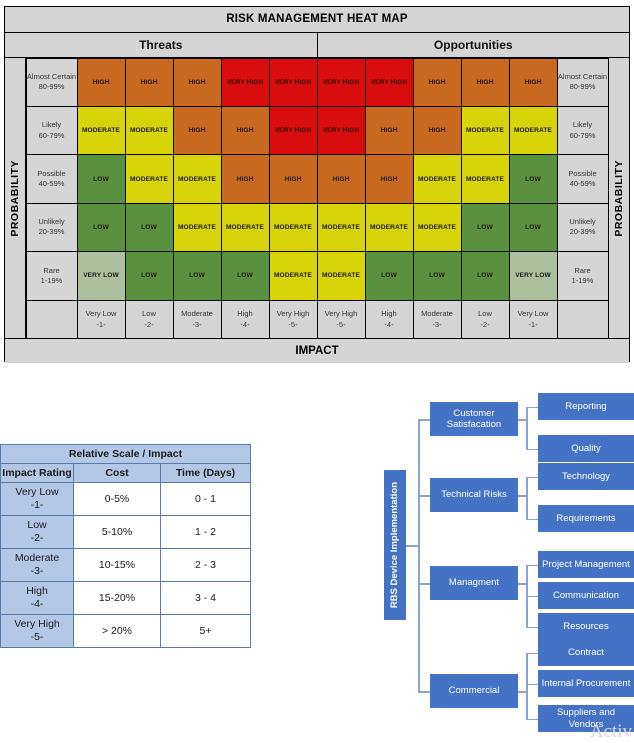  What do you see at coordinates (101, 319) in the screenshot?
I see `impact-column-label: Very Low -1-` at bounding box center [101, 319].